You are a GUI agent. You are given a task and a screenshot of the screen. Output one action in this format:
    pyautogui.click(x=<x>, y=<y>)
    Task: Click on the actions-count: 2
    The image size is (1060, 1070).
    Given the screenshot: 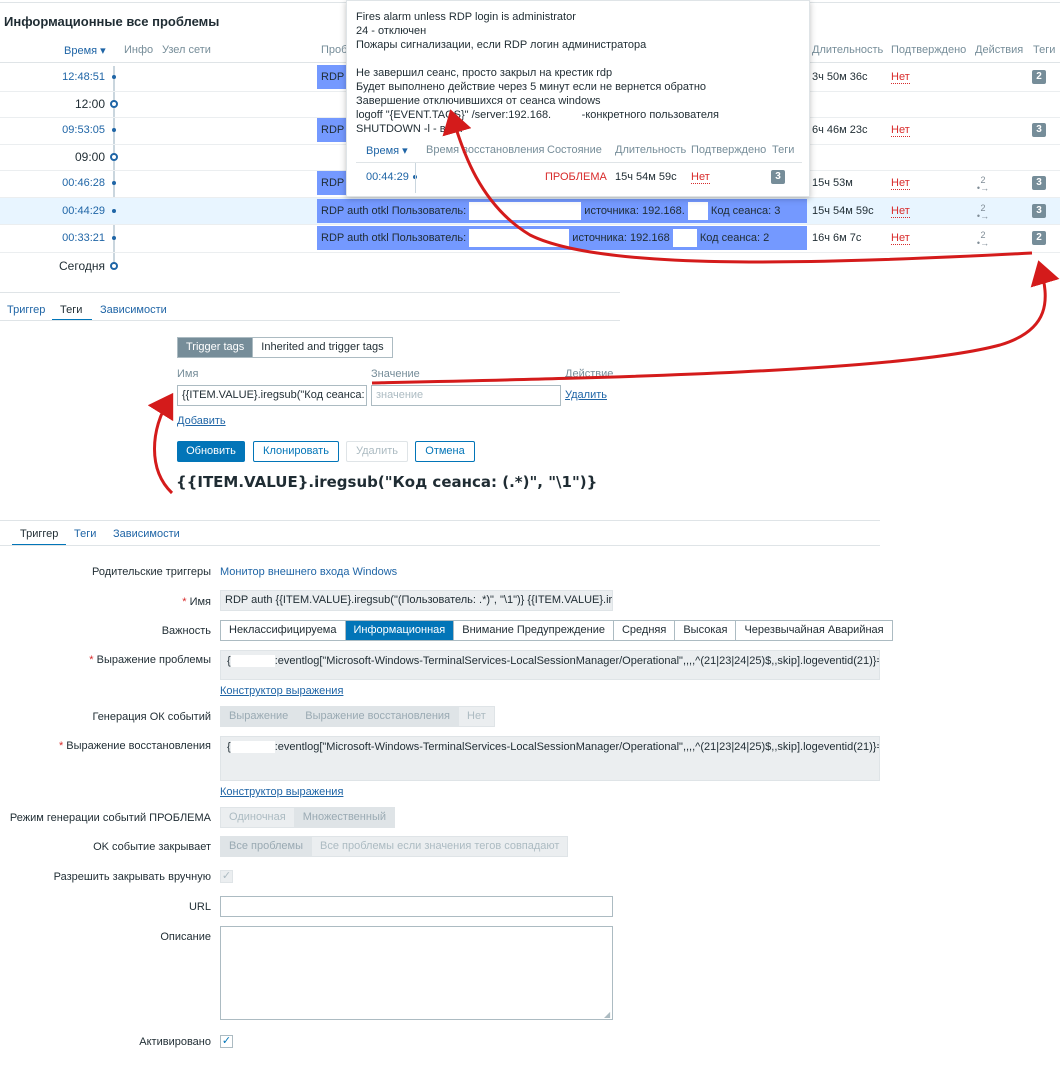 What is the action you would take?
    pyautogui.click(x=983, y=208)
    